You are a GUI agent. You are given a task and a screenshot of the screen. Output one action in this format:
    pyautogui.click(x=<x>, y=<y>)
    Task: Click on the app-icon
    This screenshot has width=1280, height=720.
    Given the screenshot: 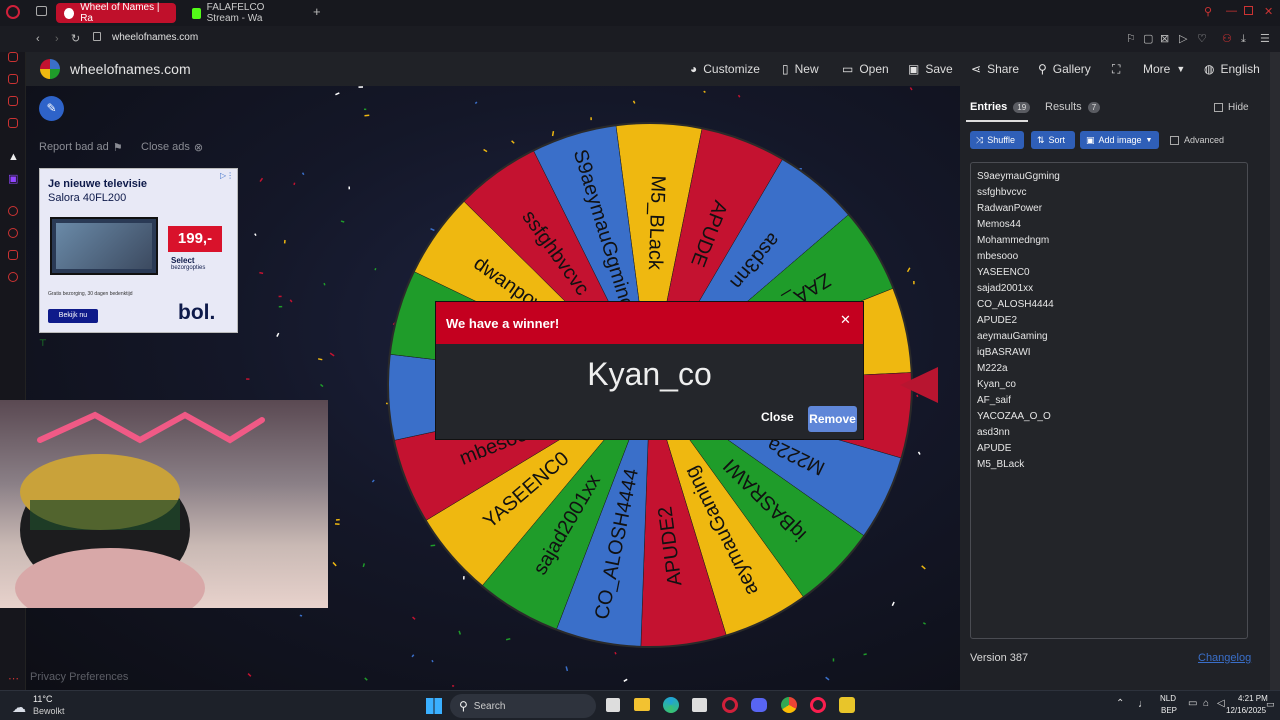 What is the action you would take?
    pyautogui.click(x=847, y=705)
    